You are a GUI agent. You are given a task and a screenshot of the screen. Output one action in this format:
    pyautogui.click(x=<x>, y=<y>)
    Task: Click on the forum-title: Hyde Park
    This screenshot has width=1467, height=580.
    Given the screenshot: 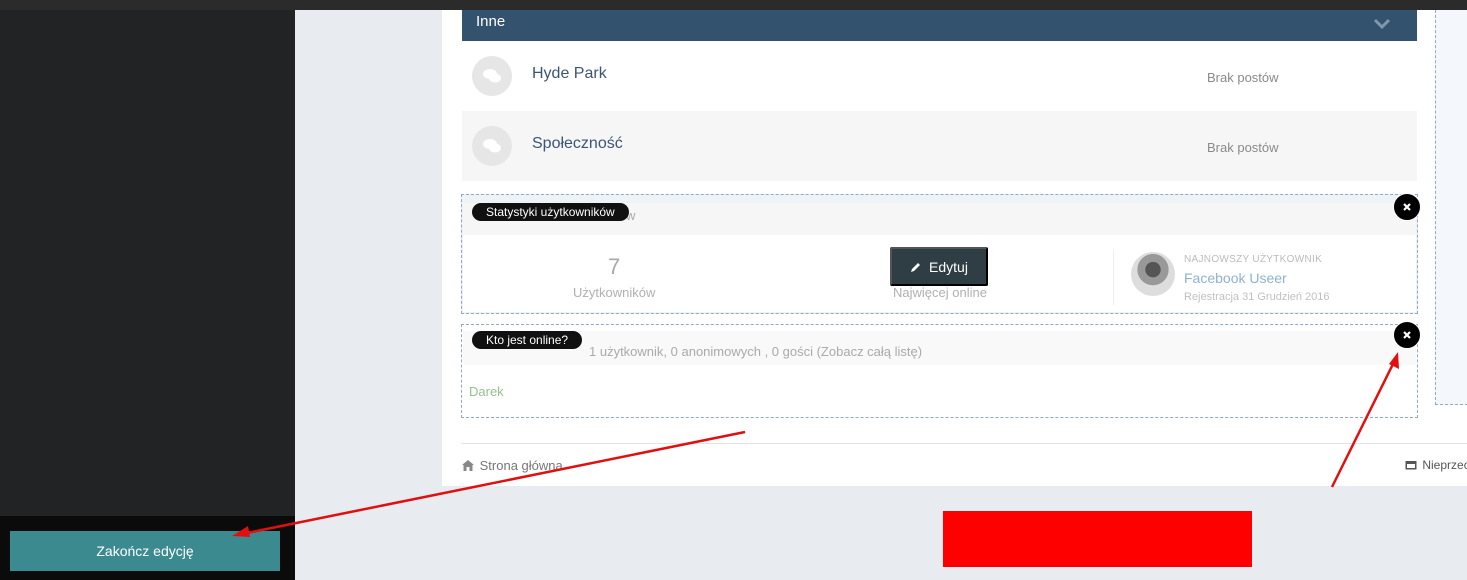 What is the action you would take?
    pyautogui.click(x=569, y=74)
    